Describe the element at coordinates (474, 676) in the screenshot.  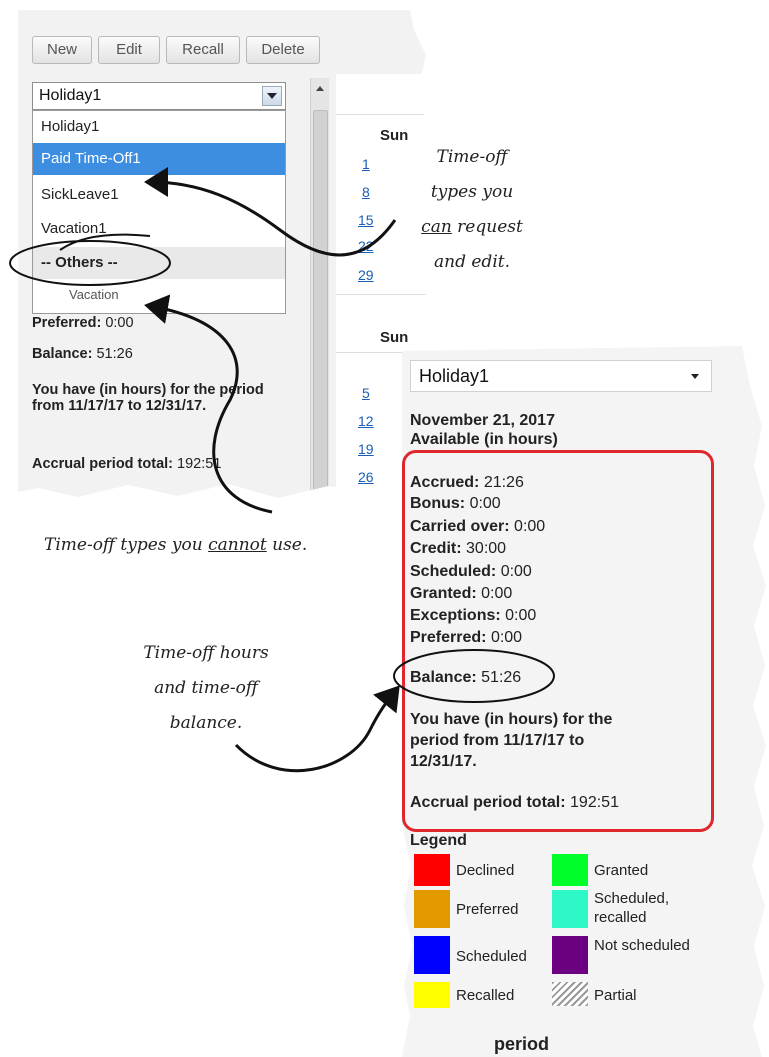
I see `balance-ellipse` at that location.